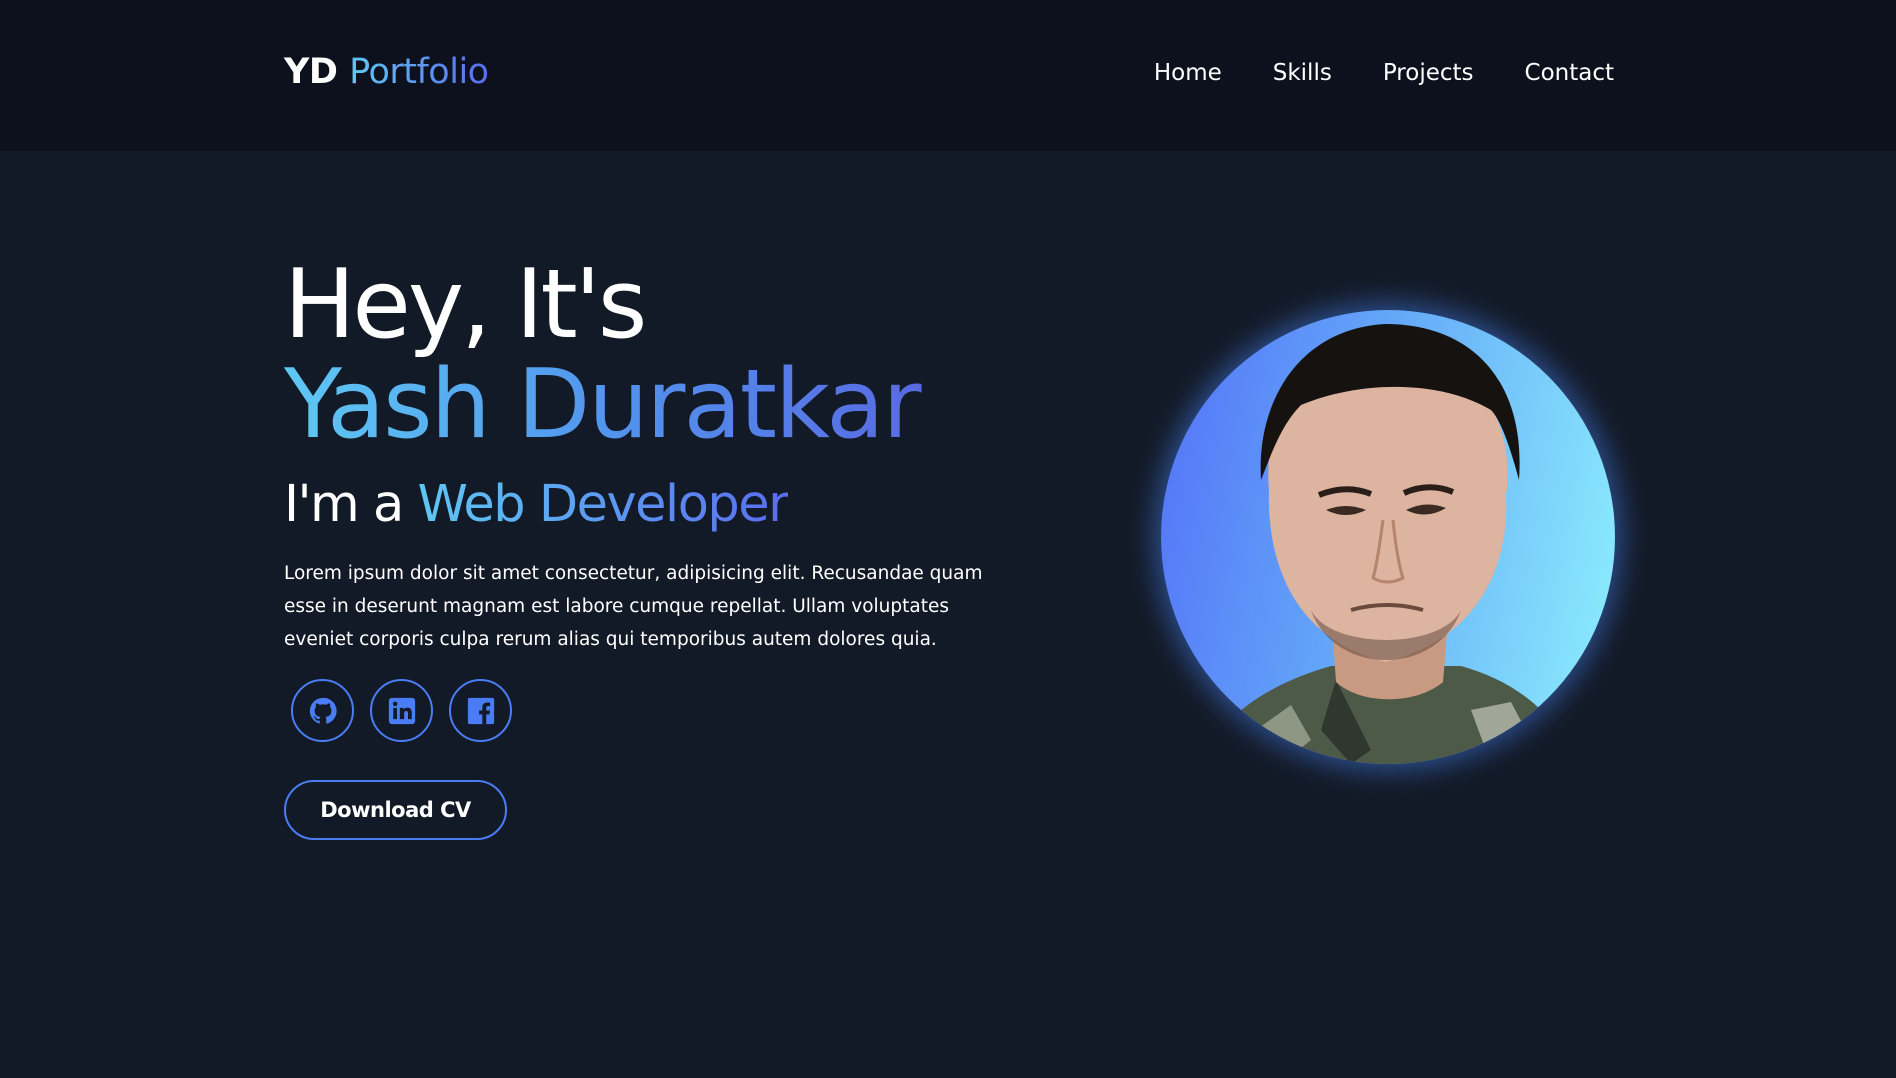  I want to click on linkedin-link, so click(401, 710).